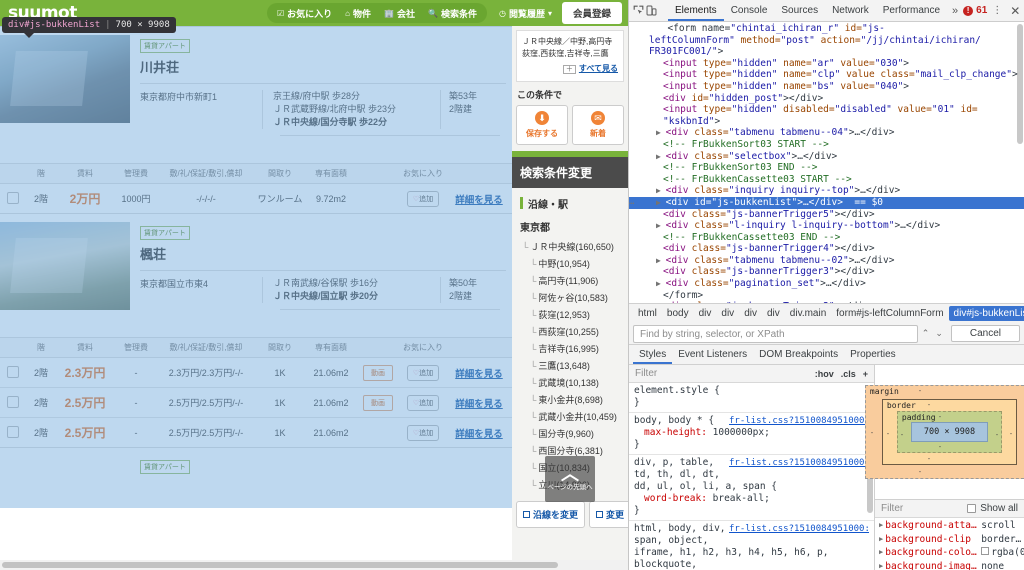 Image resolution: width=1024 pixels, height=570 pixels. I want to click on dom-node: <!-- FrBukkenCassette03 END -->, so click(826, 238).